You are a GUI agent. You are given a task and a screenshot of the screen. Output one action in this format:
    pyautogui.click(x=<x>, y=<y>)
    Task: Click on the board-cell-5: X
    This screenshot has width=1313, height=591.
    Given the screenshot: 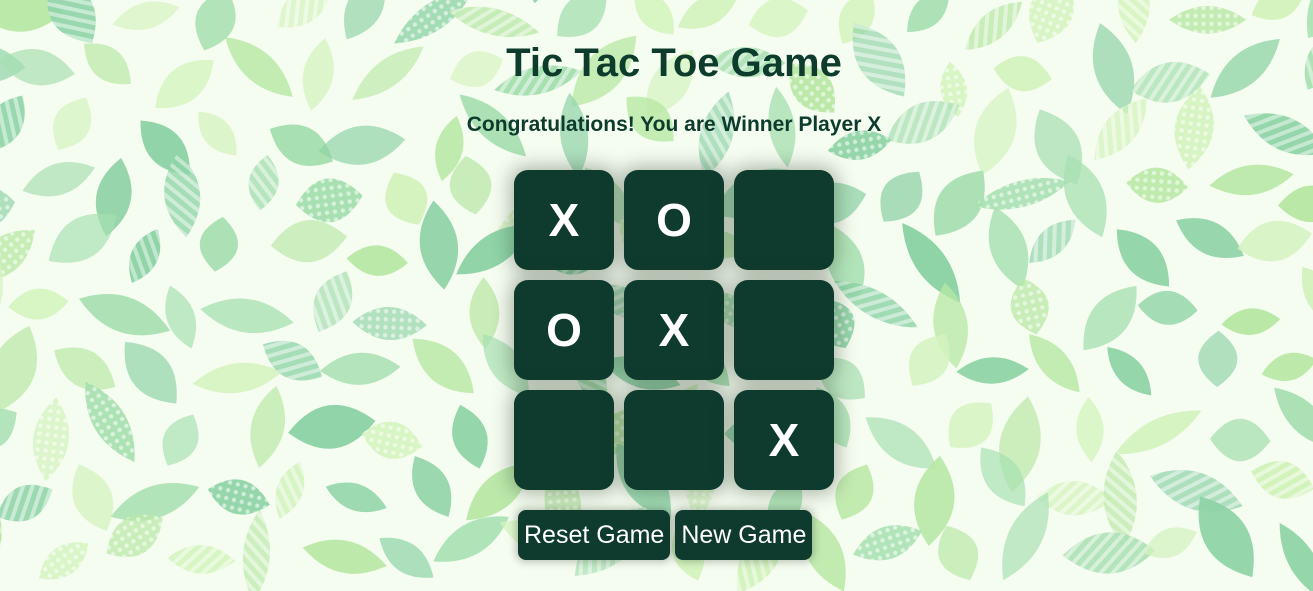 What is the action you would take?
    pyautogui.click(x=674, y=330)
    